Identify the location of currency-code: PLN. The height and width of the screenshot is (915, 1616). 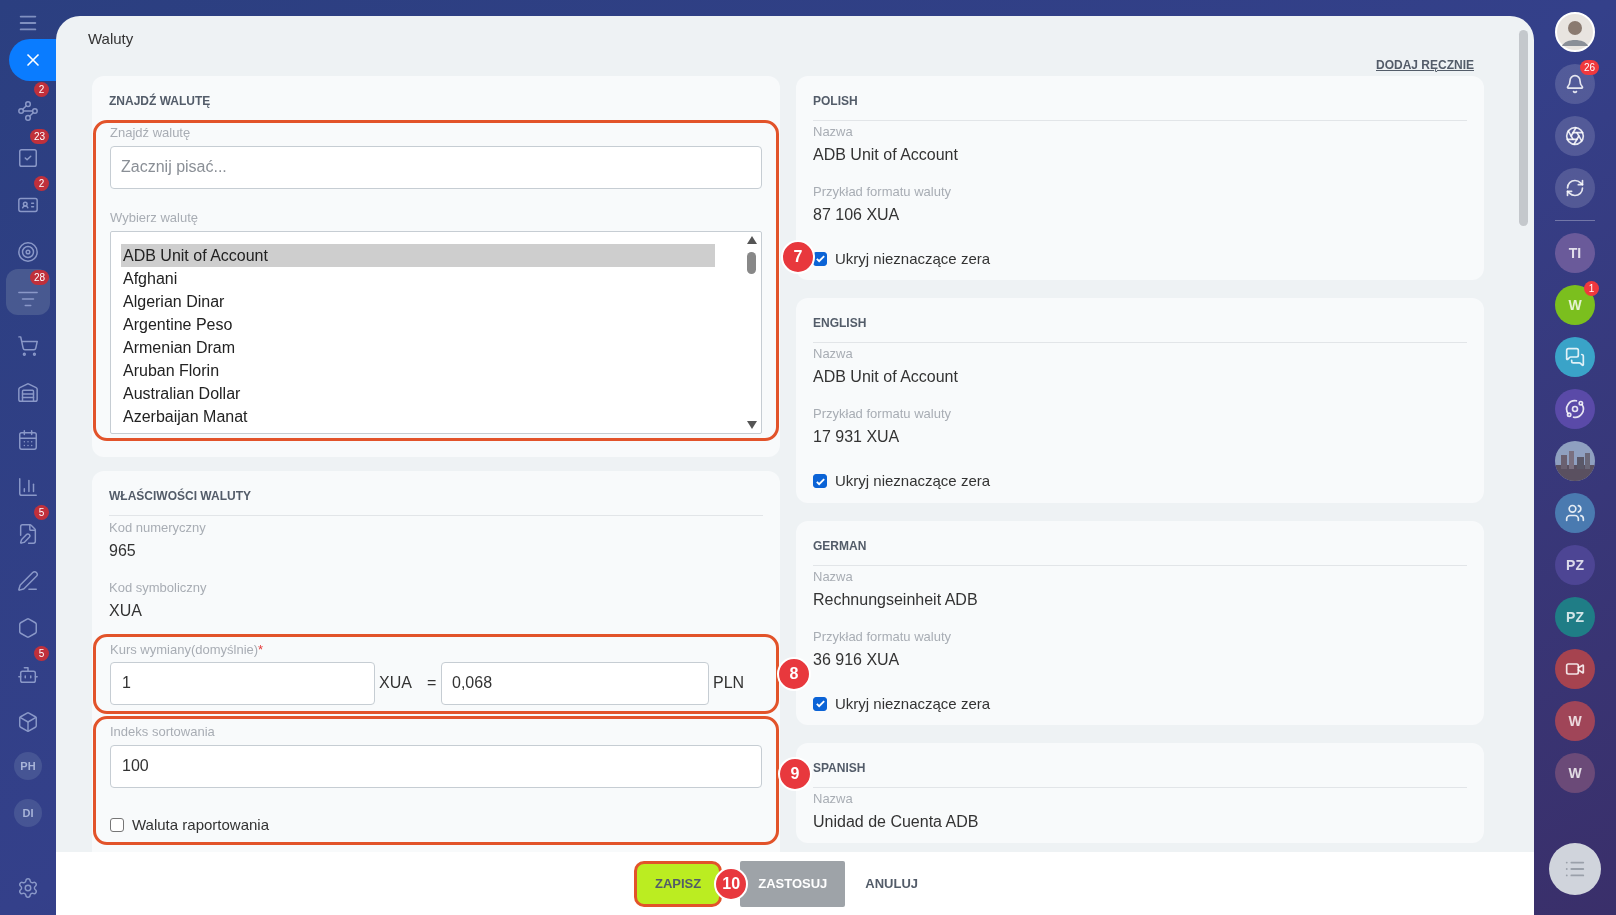
(729, 683).